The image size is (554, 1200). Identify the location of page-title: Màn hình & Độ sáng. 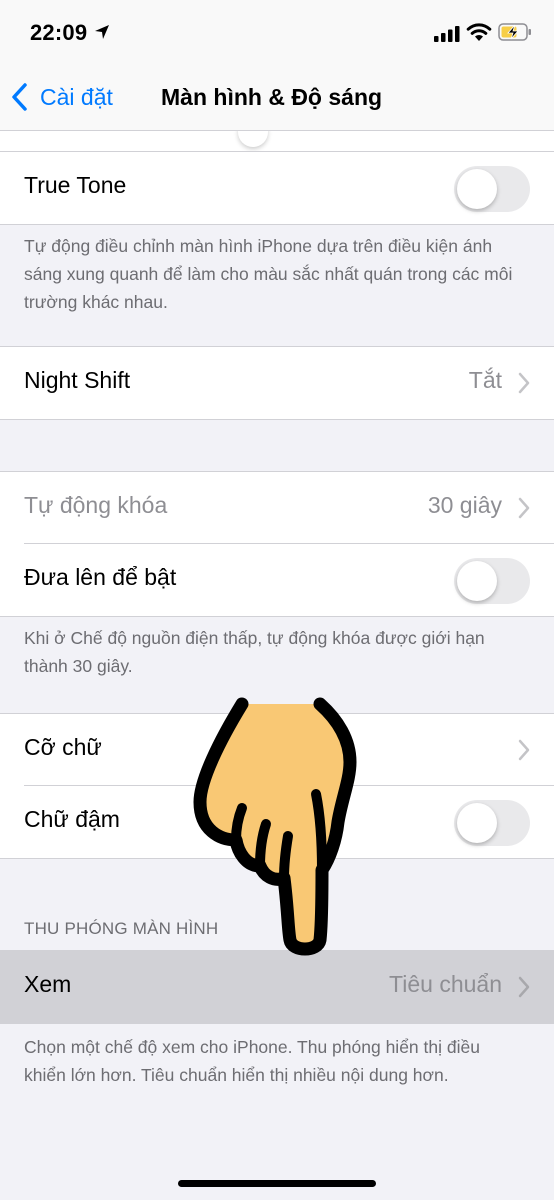
(272, 97).